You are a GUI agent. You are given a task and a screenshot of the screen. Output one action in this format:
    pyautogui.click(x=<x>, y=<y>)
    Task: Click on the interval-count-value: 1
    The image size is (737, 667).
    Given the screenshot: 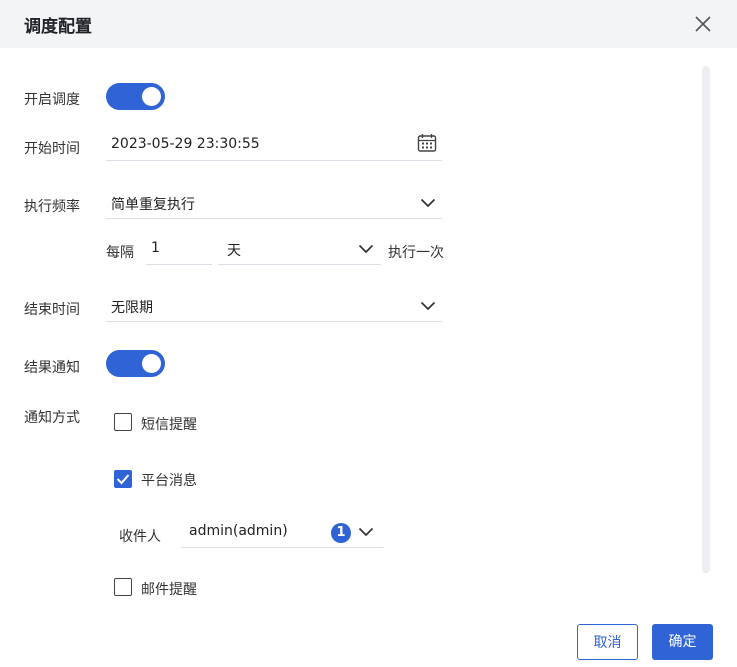 What is the action you would take?
    pyautogui.click(x=155, y=248)
    